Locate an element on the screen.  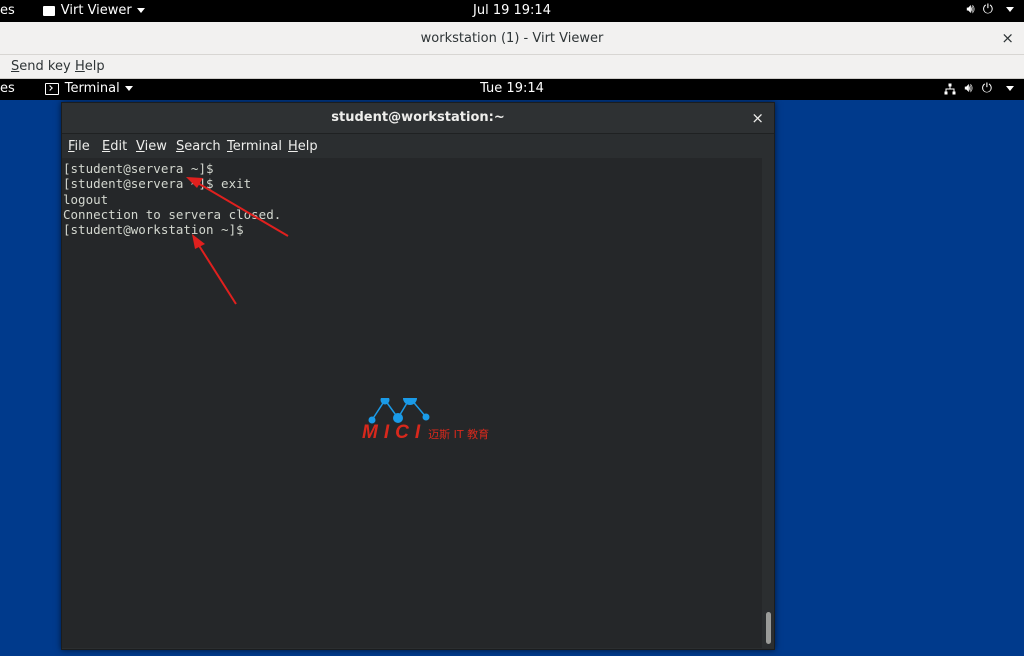
terminal-line: Connection to servera closed. is located at coordinates (172, 214).